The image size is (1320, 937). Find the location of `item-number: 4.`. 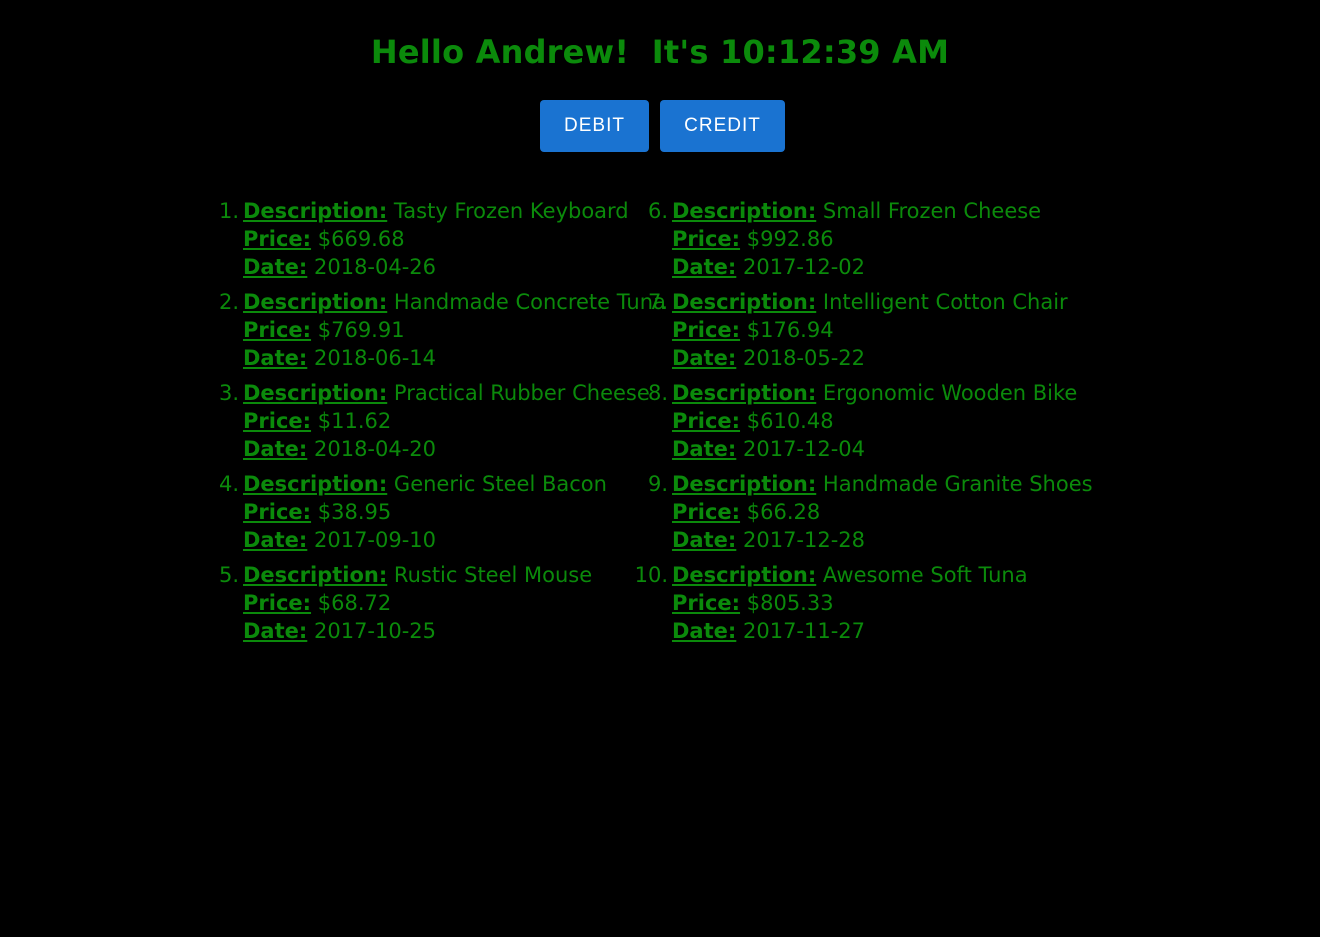

item-number: 4. is located at coordinates (228, 484).